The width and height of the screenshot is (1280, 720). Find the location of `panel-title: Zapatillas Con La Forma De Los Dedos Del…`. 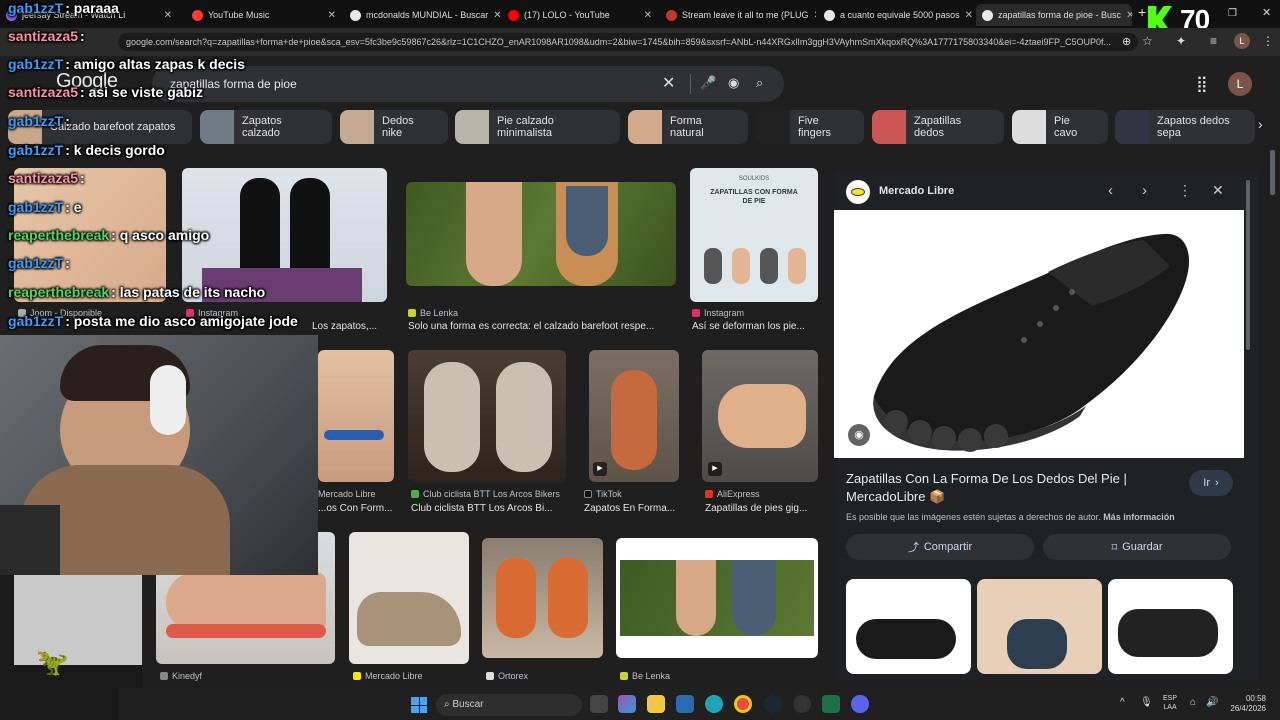

panel-title: Zapatillas Con La Forma De Los Dedos Del… is located at coordinates (1011, 488).